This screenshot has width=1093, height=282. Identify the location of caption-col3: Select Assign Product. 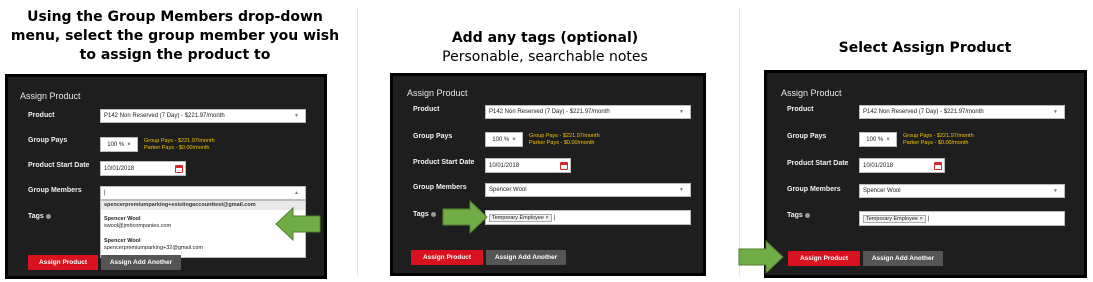
(925, 48).